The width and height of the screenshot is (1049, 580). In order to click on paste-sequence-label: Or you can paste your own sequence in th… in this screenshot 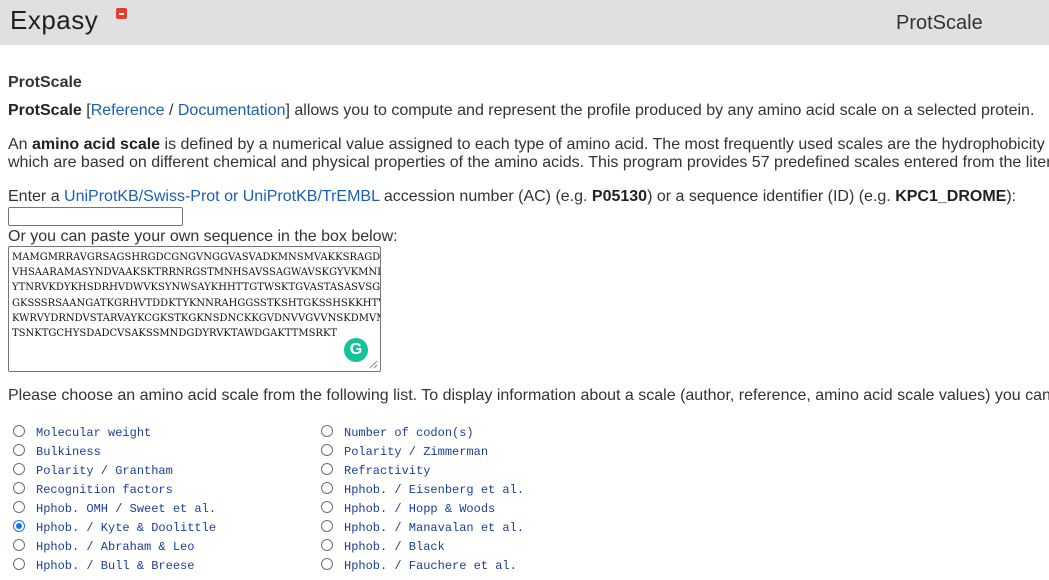, I will do `click(203, 236)`.